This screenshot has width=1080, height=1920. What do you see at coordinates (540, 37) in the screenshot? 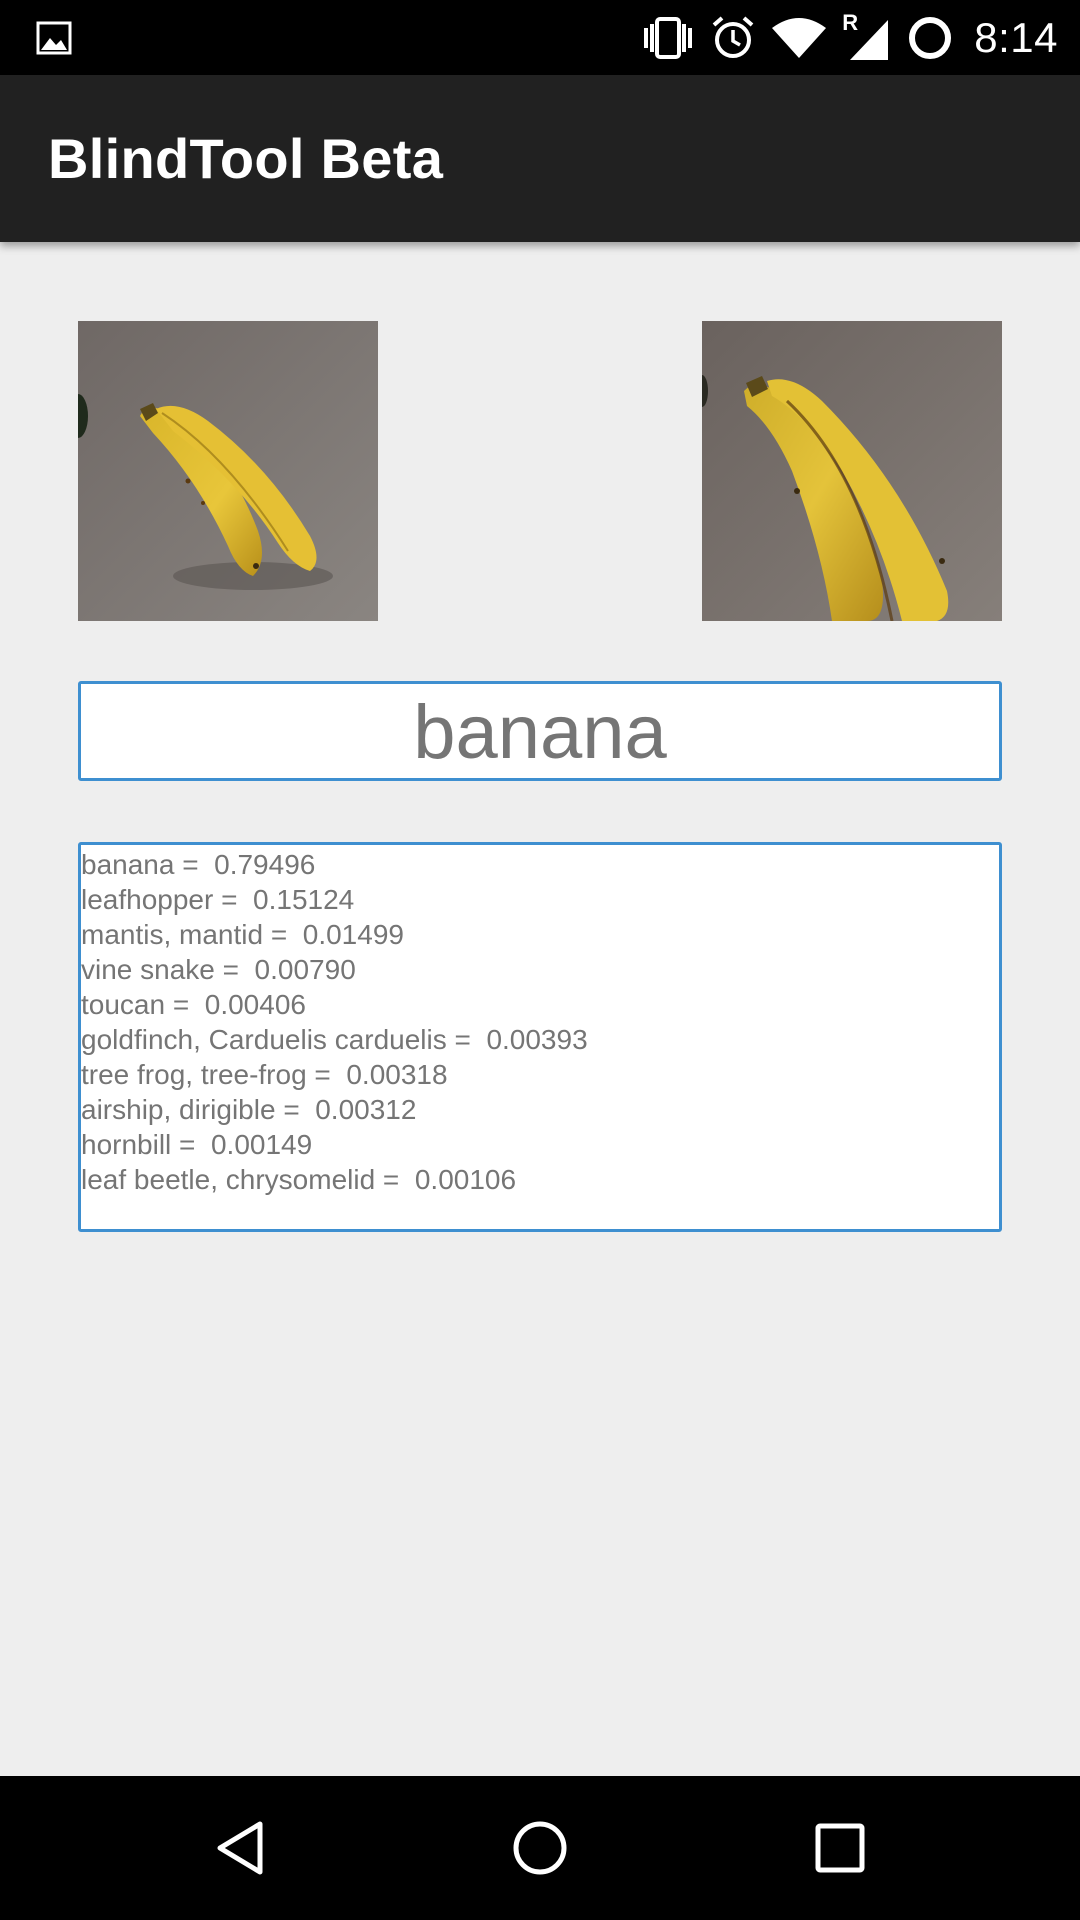
I see `status-bar: R 8:14` at bounding box center [540, 37].